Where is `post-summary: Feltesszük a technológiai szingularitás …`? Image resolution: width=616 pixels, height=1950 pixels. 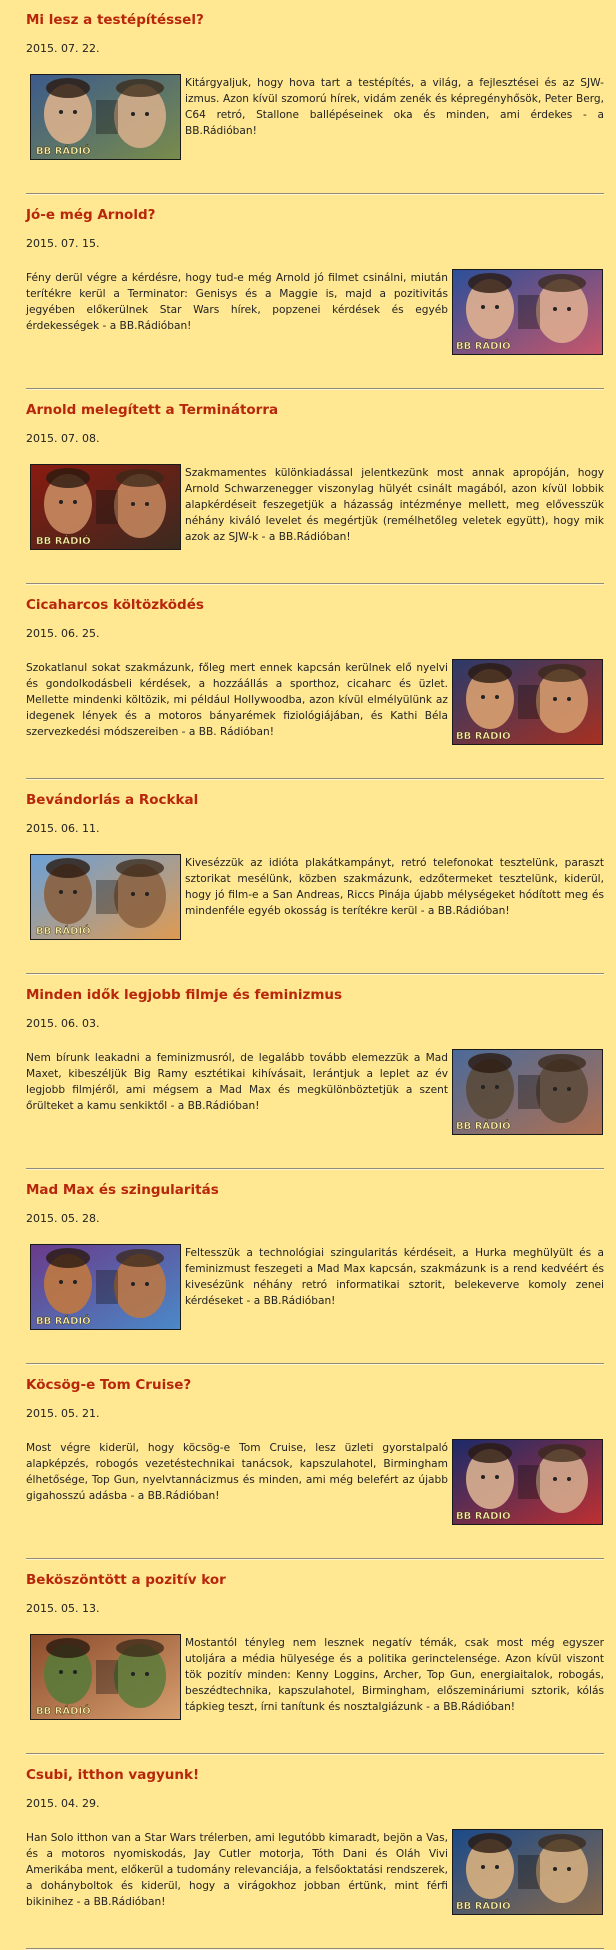 post-summary: Feltesszük a technológiai szingularitás … is located at coordinates (394, 1277).